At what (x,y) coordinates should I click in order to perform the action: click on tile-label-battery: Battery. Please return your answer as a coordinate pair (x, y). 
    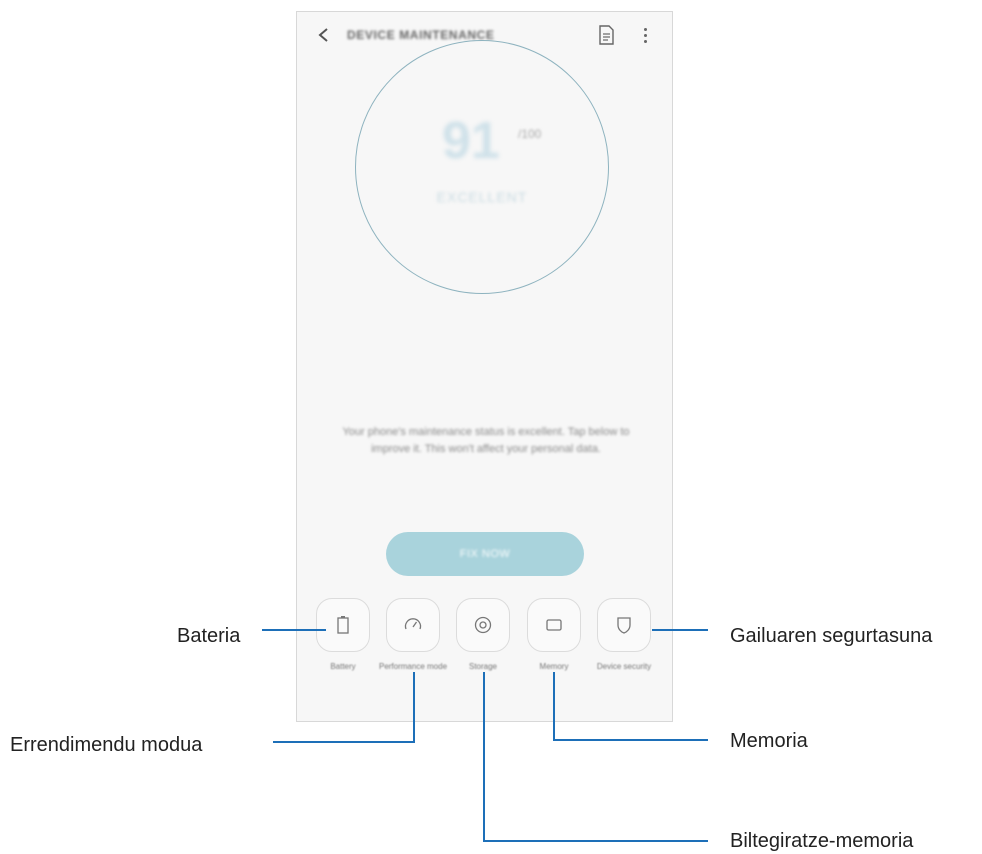
    Looking at the image, I should click on (343, 666).